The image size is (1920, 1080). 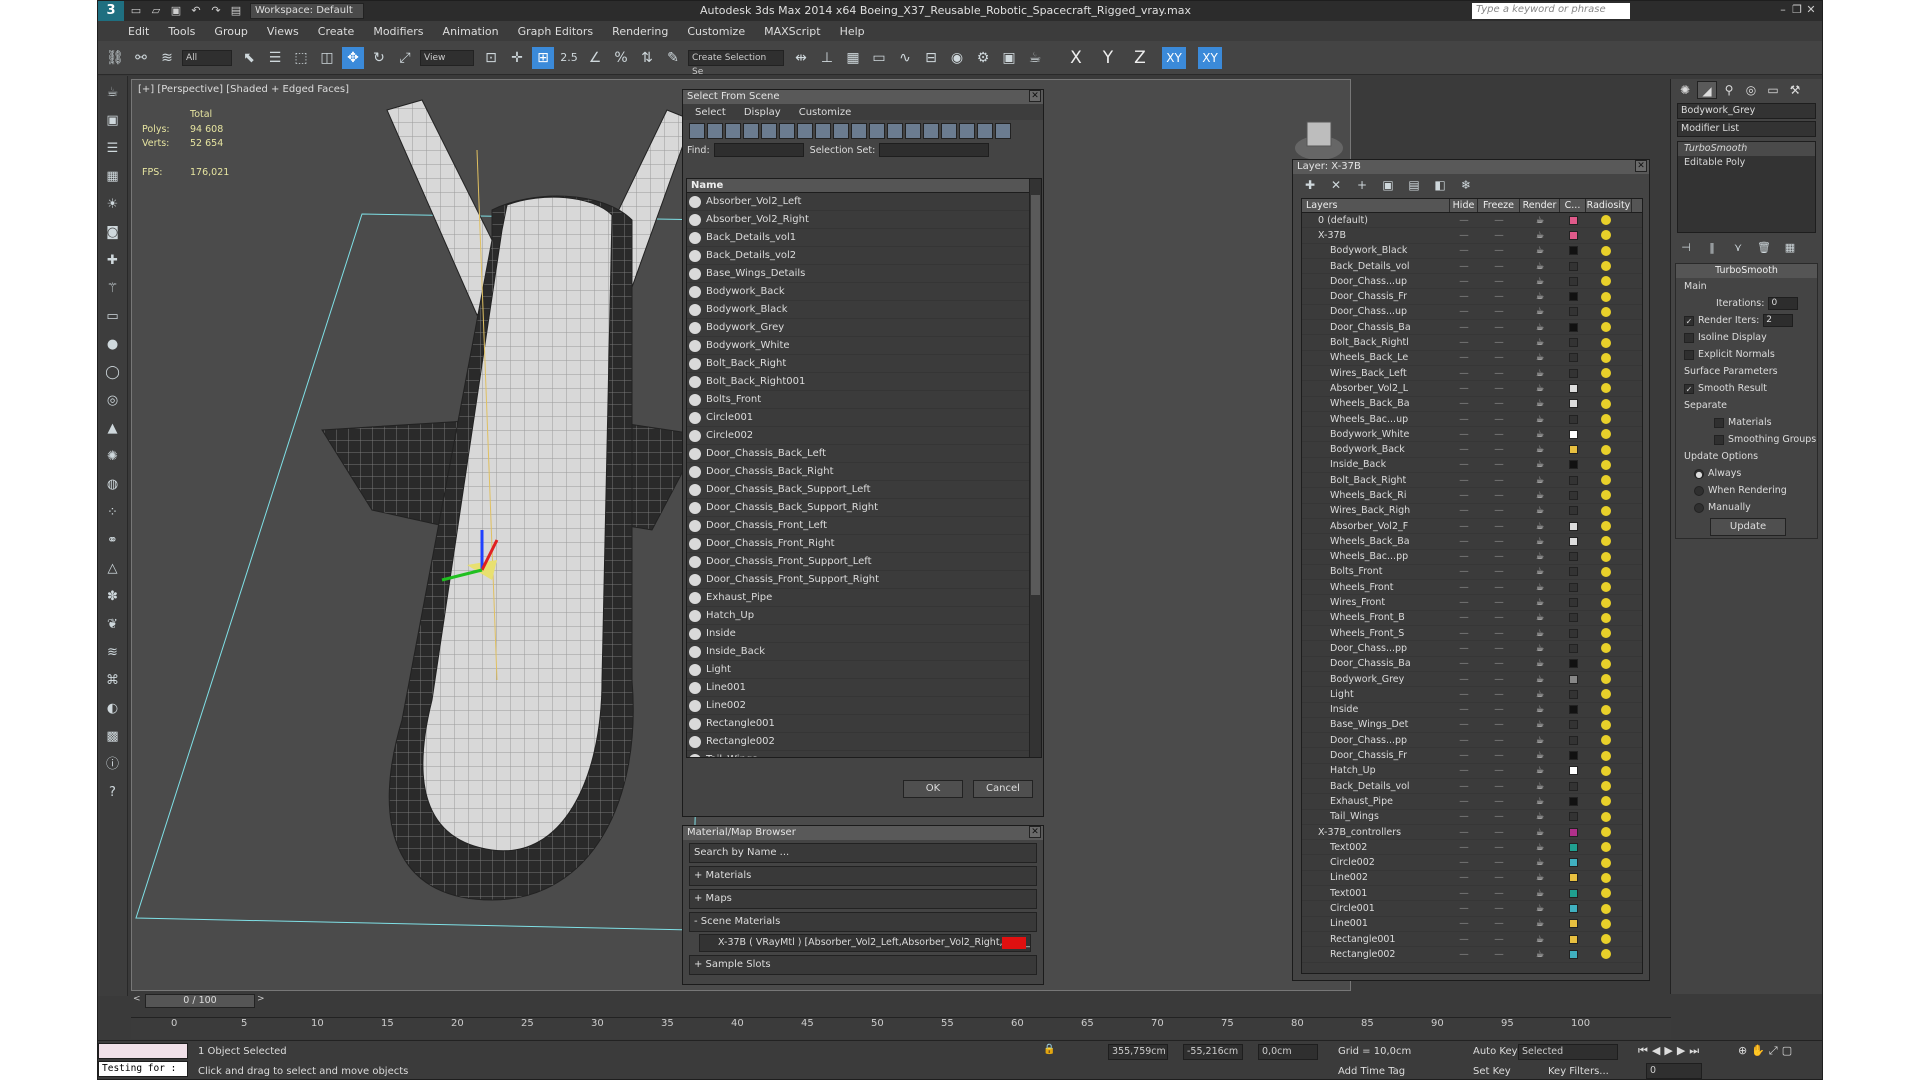 What do you see at coordinates (1210, 57) in the screenshot?
I see `axis-xy-cycle-button: XY` at bounding box center [1210, 57].